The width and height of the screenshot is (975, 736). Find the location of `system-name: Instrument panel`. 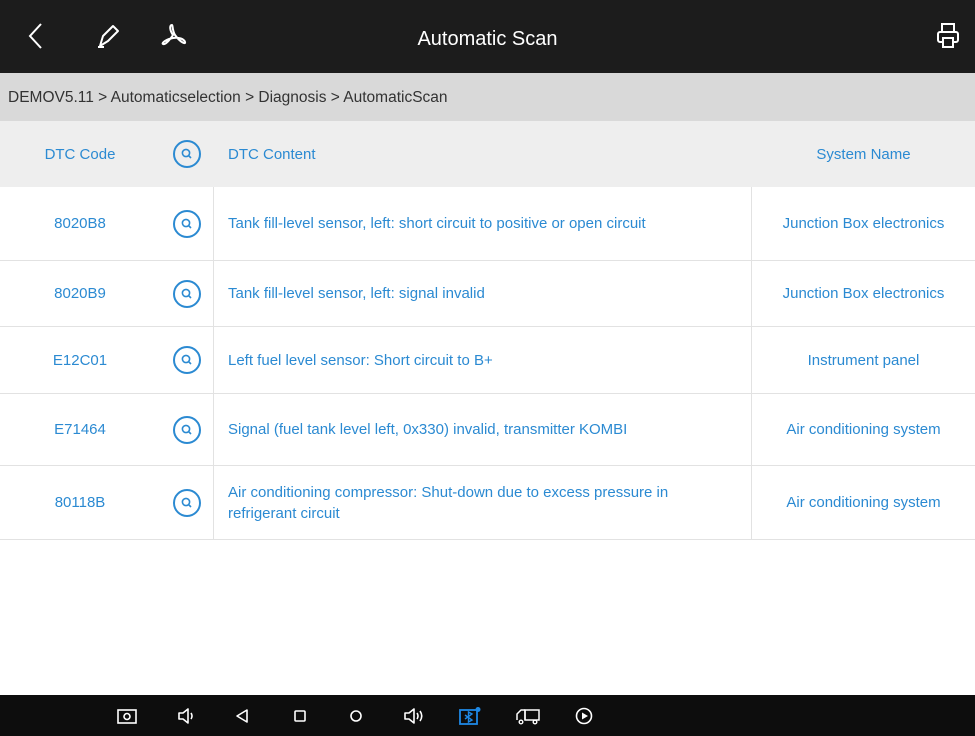

system-name: Instrument panel is located at coordinates (863, 360).